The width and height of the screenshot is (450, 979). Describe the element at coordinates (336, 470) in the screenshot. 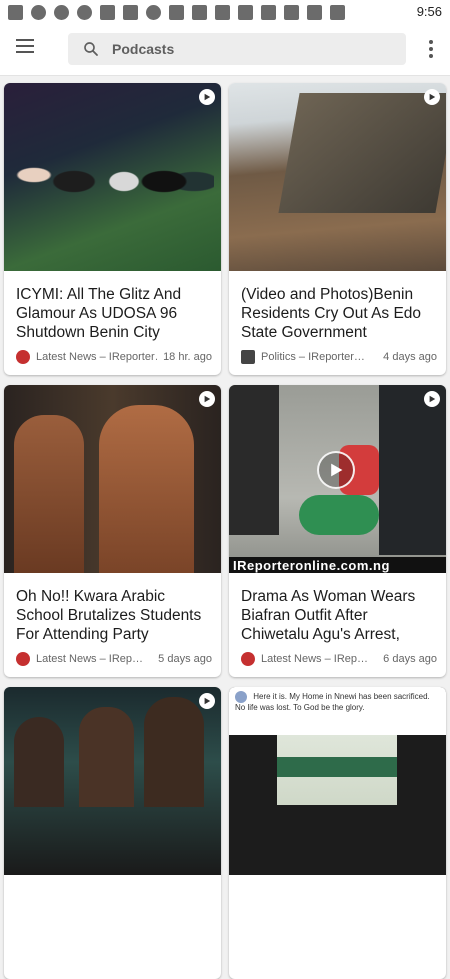

I see `play-video-button` at that location.